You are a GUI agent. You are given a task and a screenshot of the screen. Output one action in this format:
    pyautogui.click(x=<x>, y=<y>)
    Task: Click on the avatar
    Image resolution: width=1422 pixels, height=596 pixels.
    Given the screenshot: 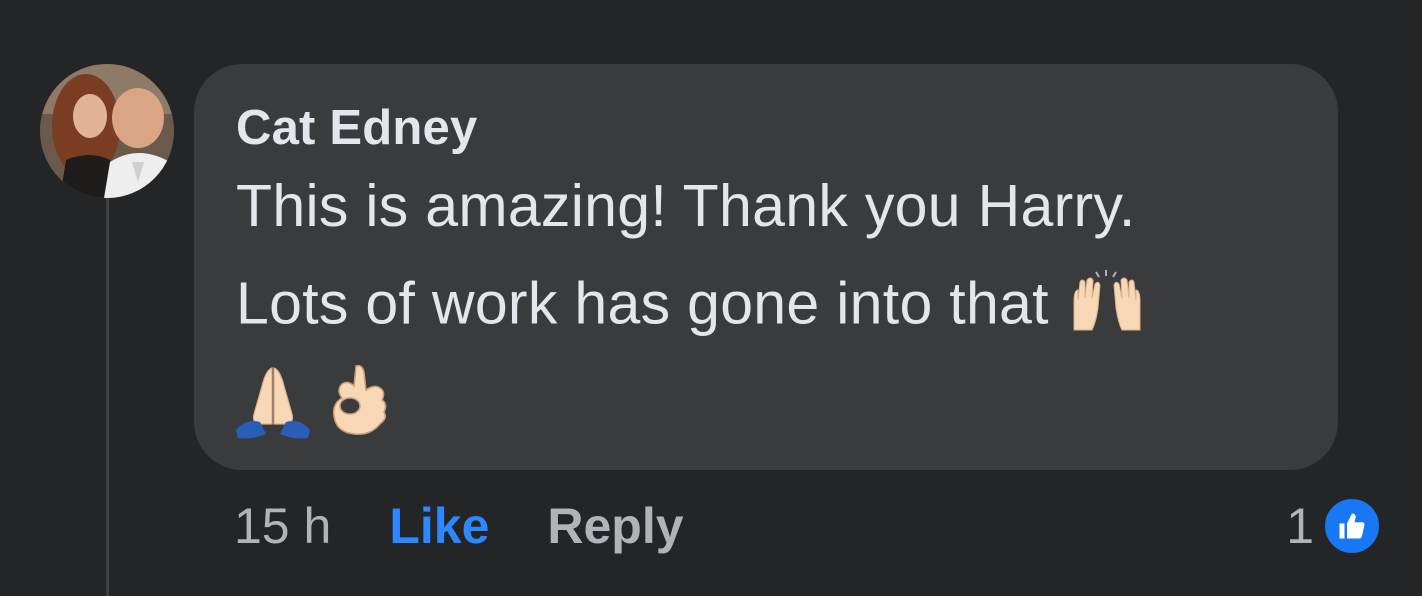 What is the action you would take?
    pyautogui.click(x=107, y=131)
    